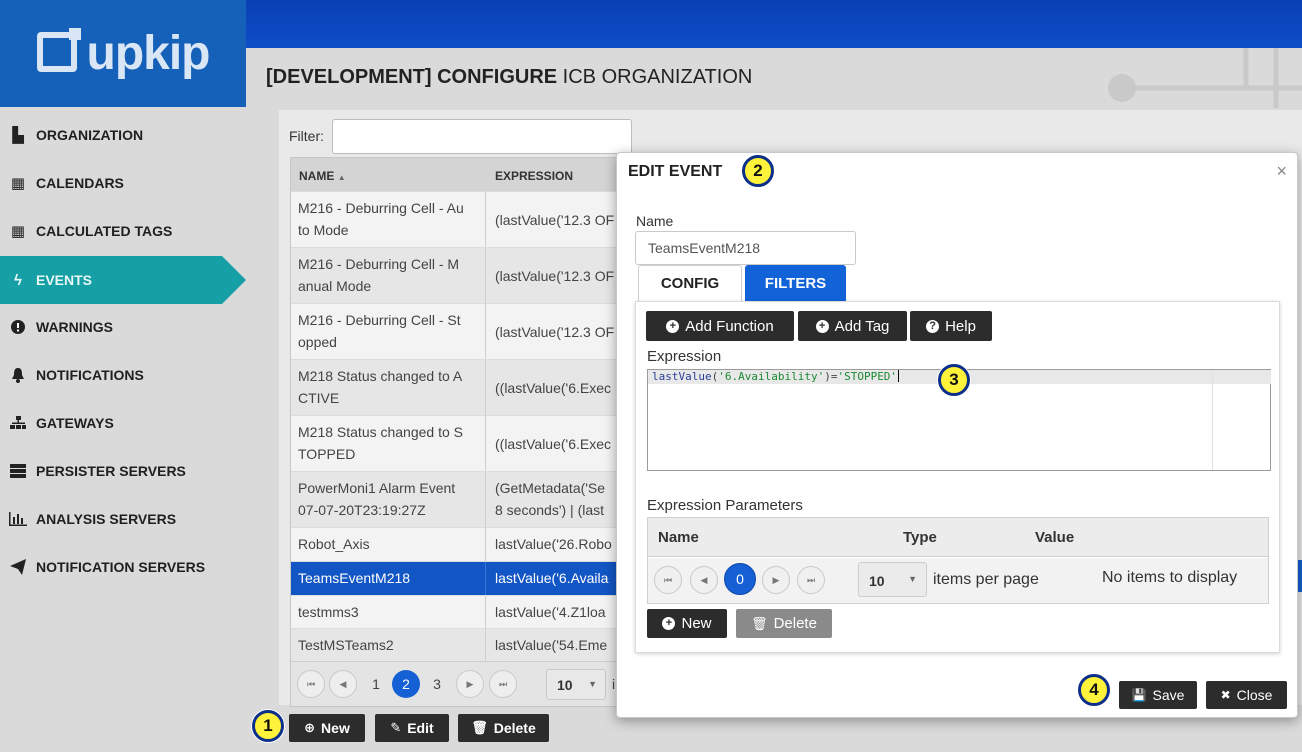 The width and height of the screenshot is (1302, 752). I want to click on add-tag-button: + Add Tag, so click(852, 326).